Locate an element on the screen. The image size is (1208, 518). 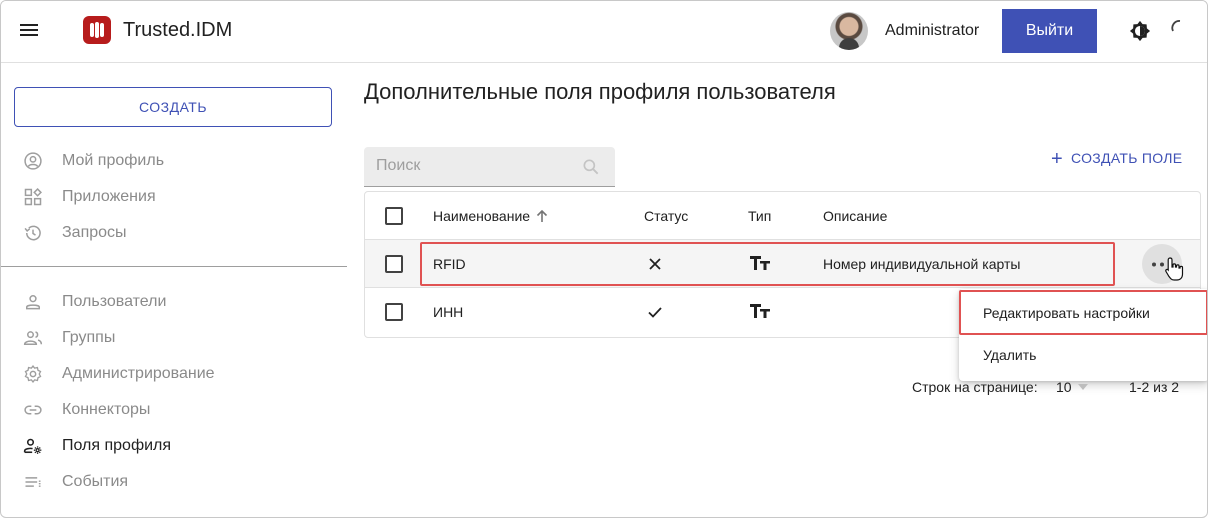
page-title: Дополнительные поля профиля пользователя is located at coordinates (600, 91).